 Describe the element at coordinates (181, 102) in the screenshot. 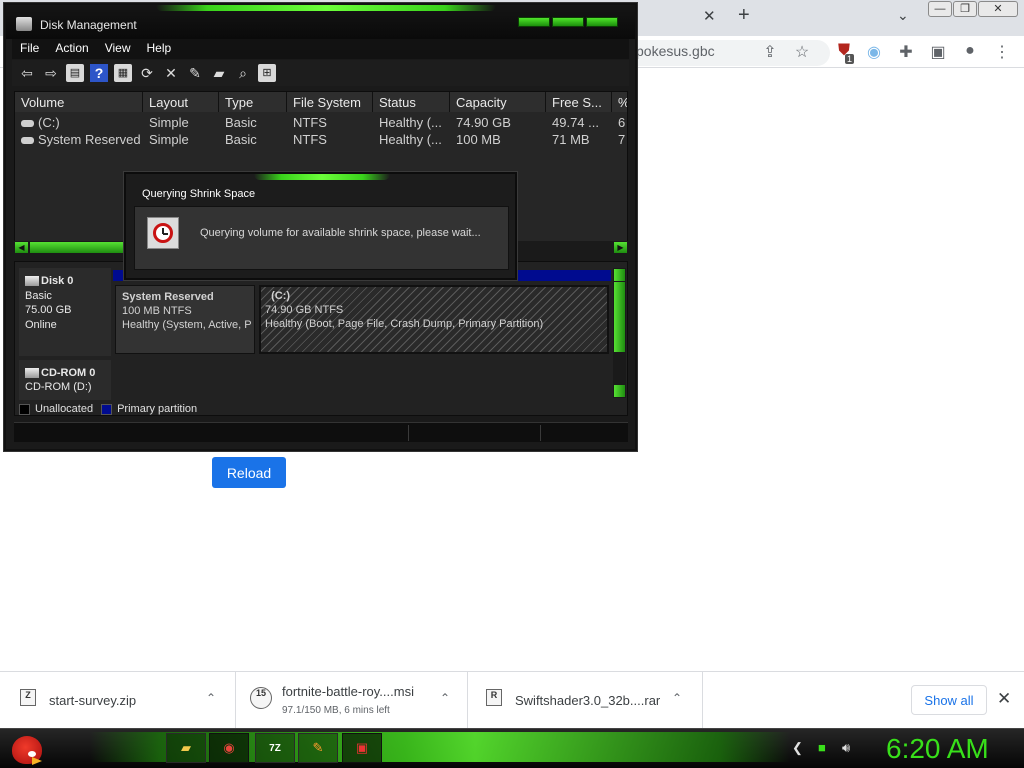

I see `col-layout: Layout` at that location.